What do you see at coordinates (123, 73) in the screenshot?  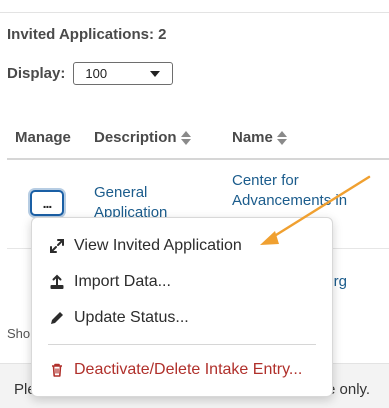 I see `display-count-select: 100` at bounding box center [123, 73].